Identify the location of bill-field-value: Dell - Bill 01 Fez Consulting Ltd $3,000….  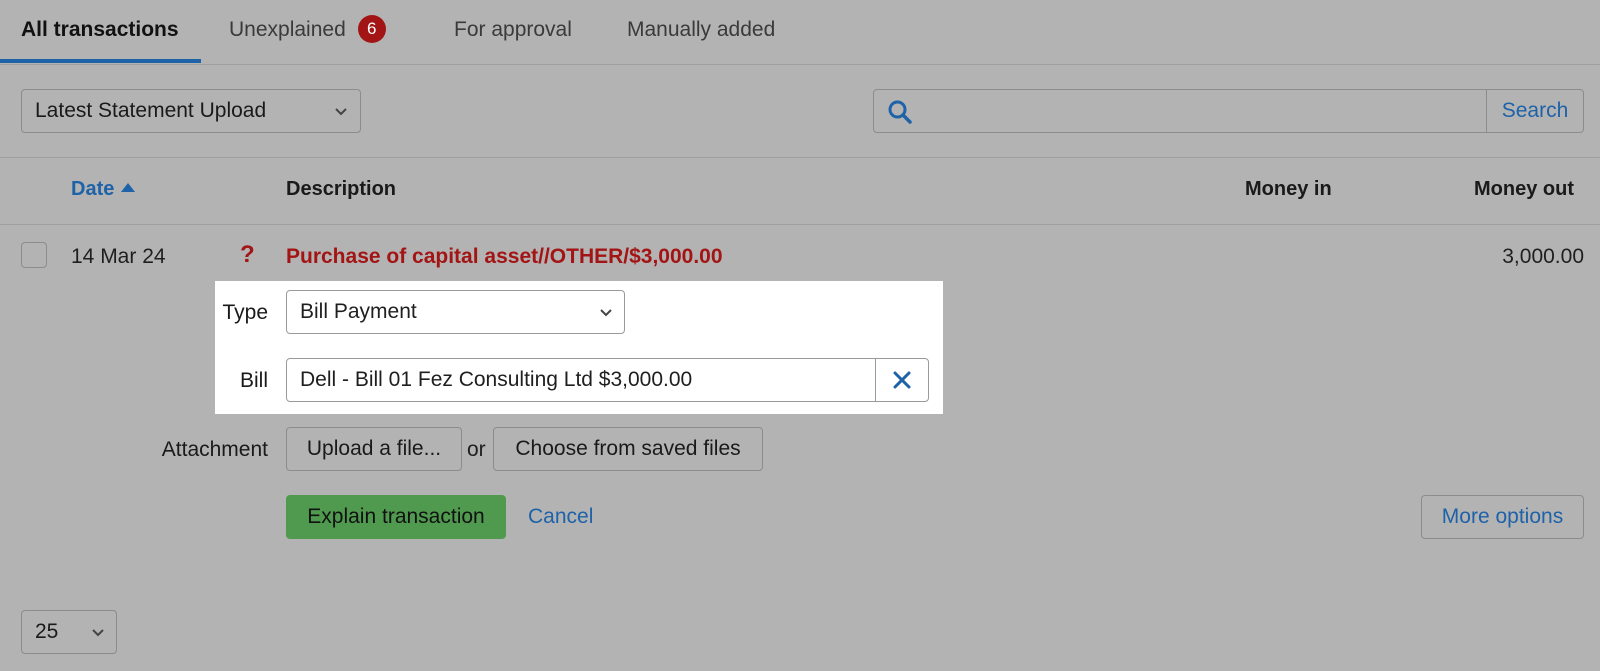
(496, 379).